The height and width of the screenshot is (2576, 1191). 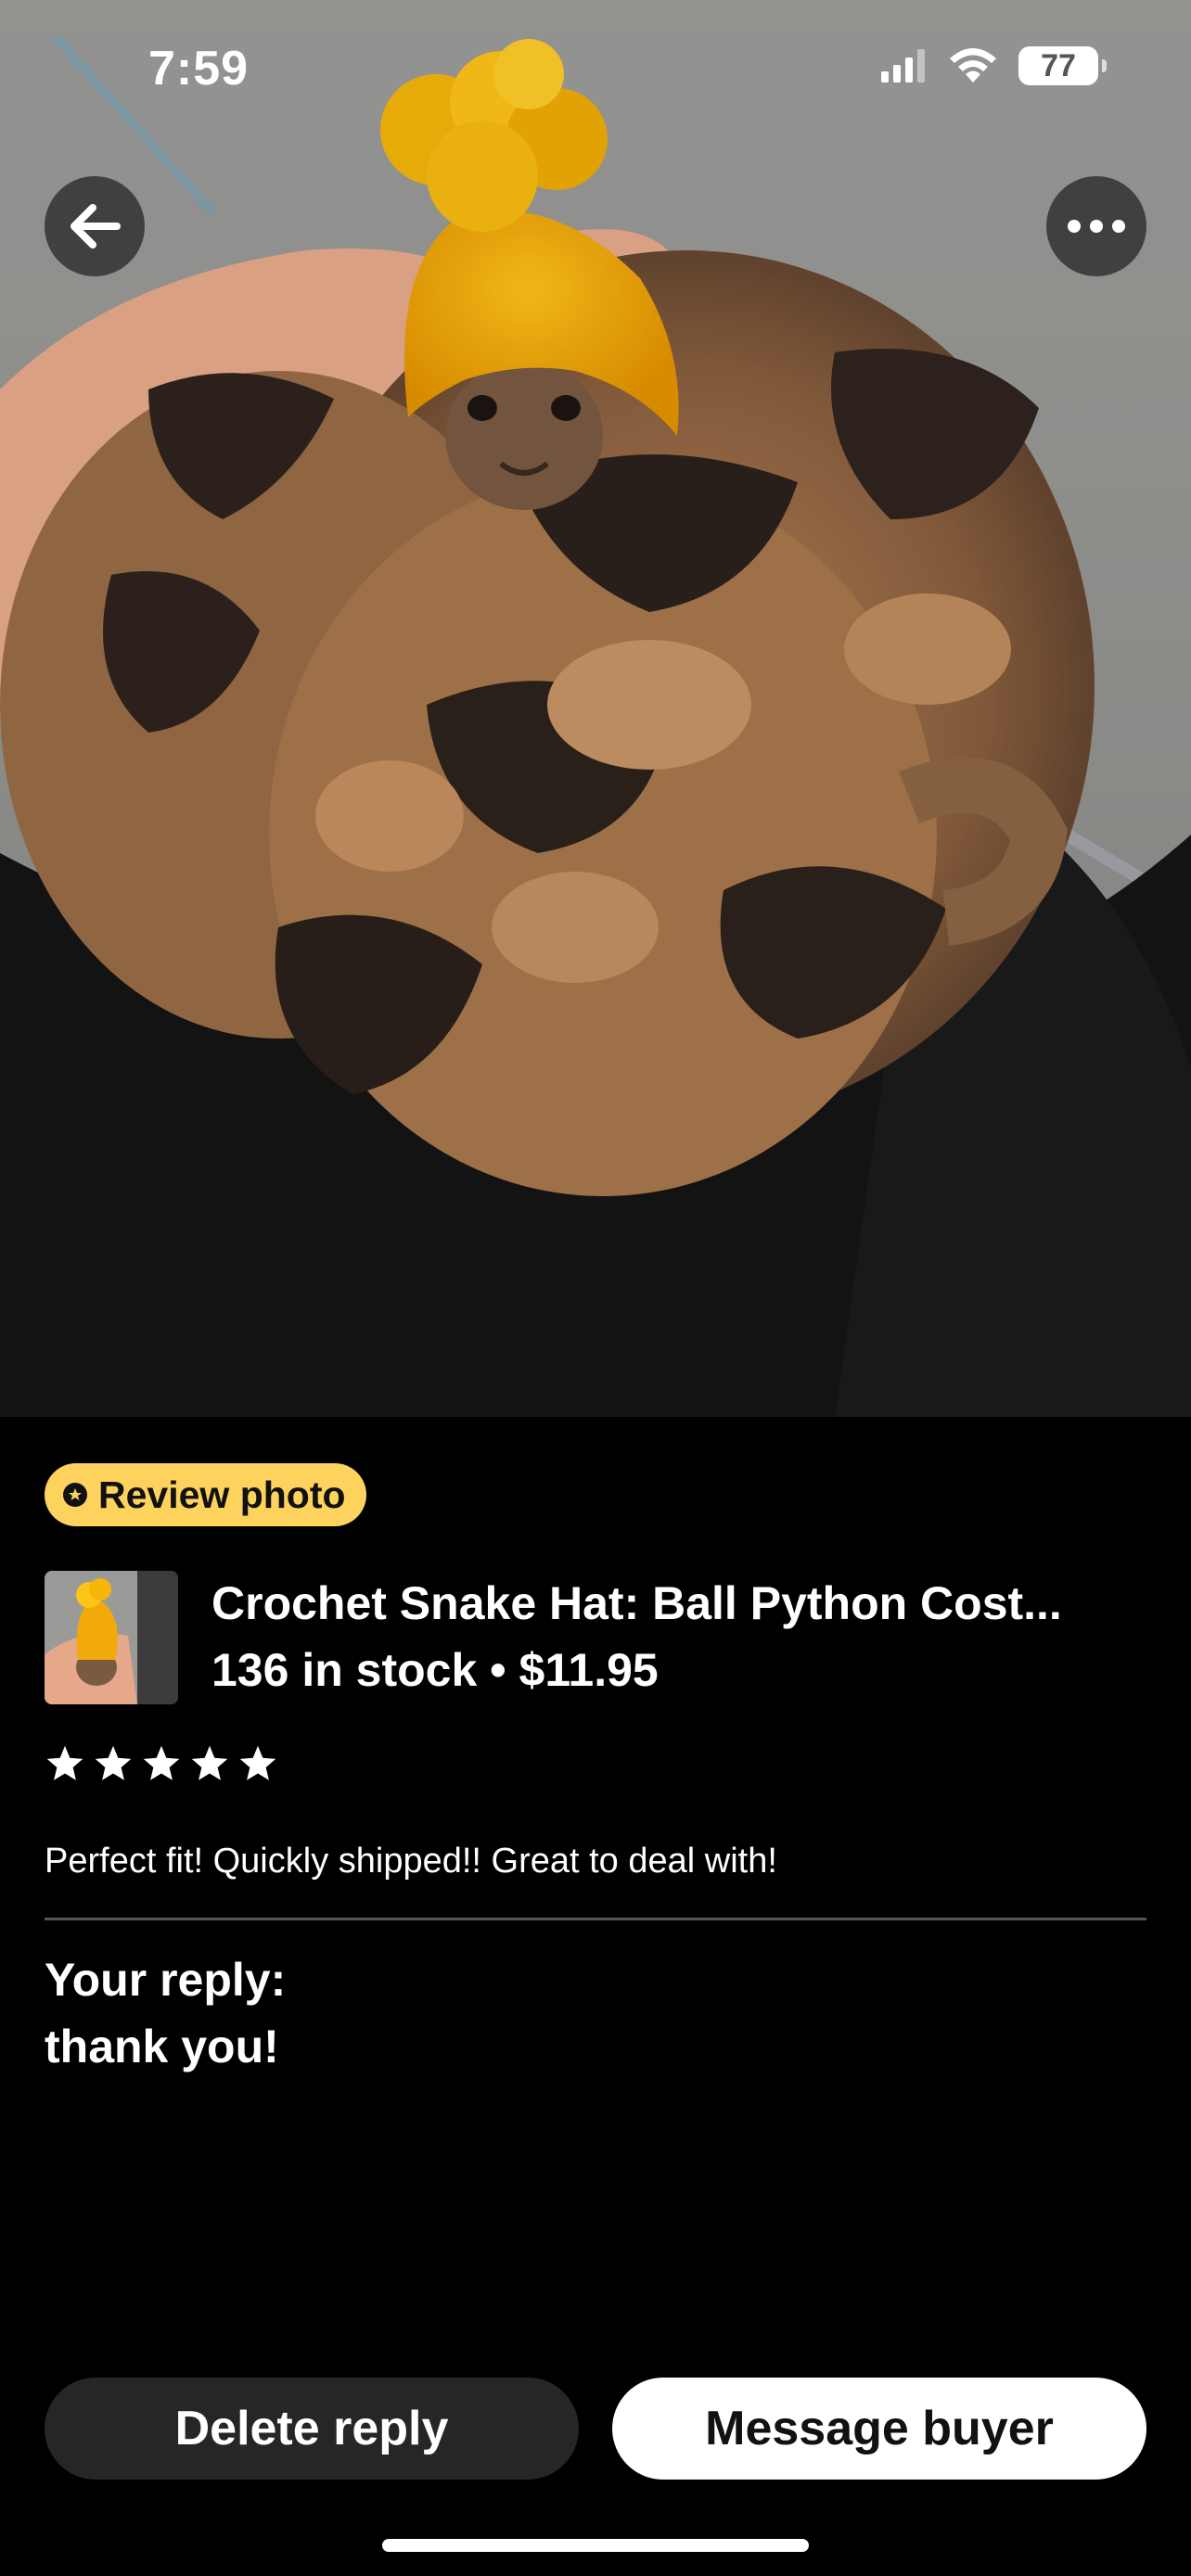 I want to click on review-photo-badge: Review photo, so click(x=205, y=1494).